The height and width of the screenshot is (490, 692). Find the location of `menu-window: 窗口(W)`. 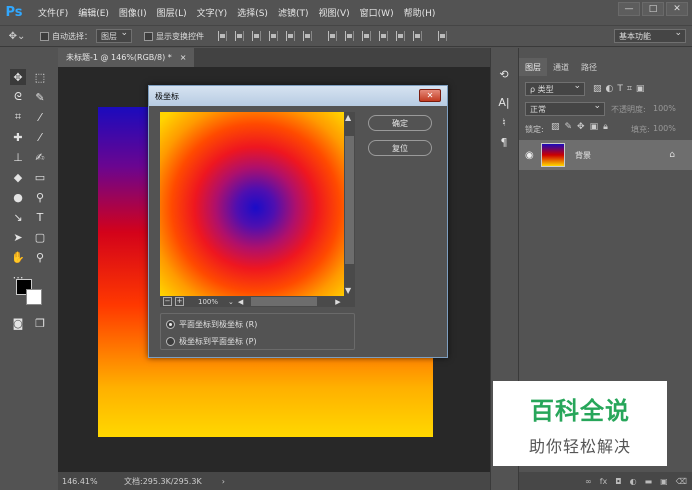

menu-window: 窗口(W) is located at coordinates (377, 12).